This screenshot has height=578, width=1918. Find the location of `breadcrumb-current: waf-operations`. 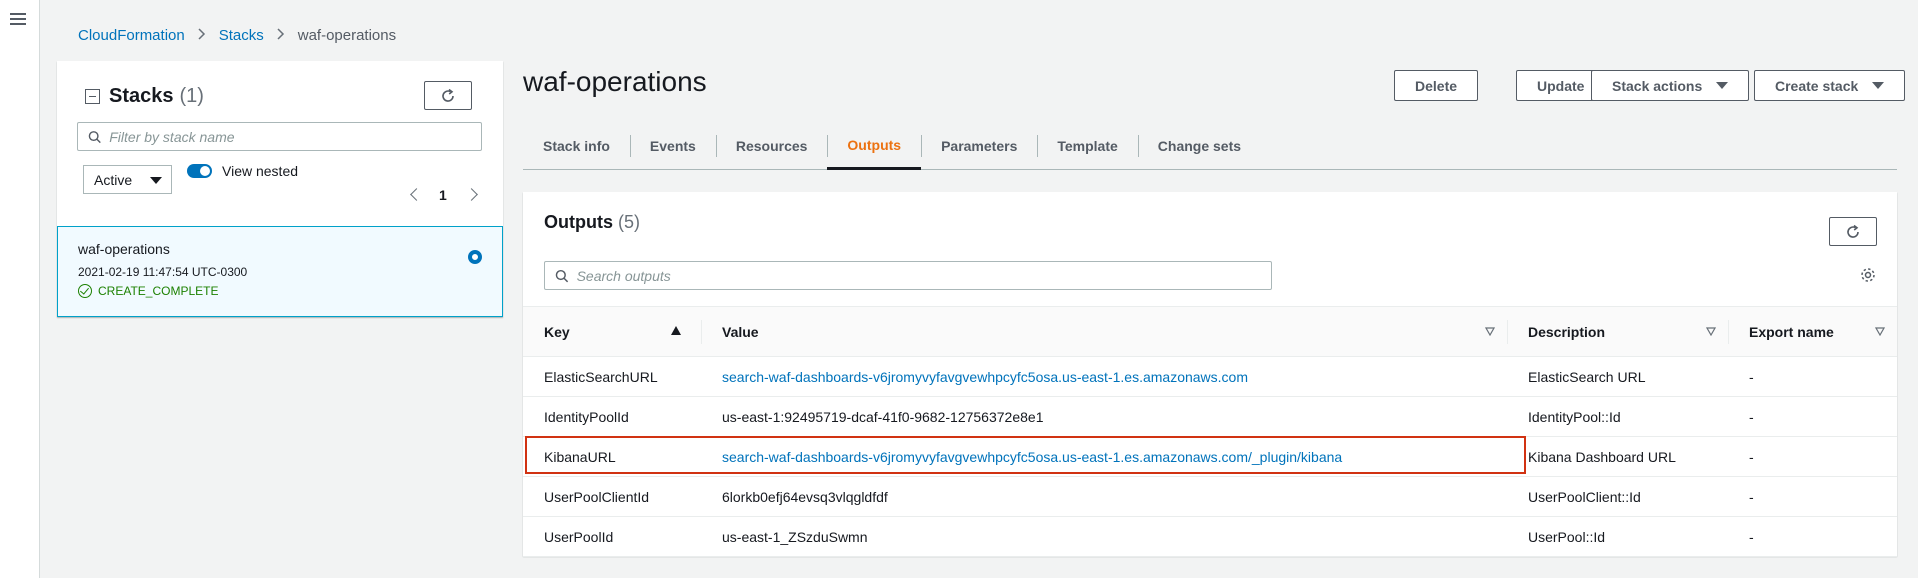

breadcrumb-current: waf-operations is located at coordinates (347, 35).